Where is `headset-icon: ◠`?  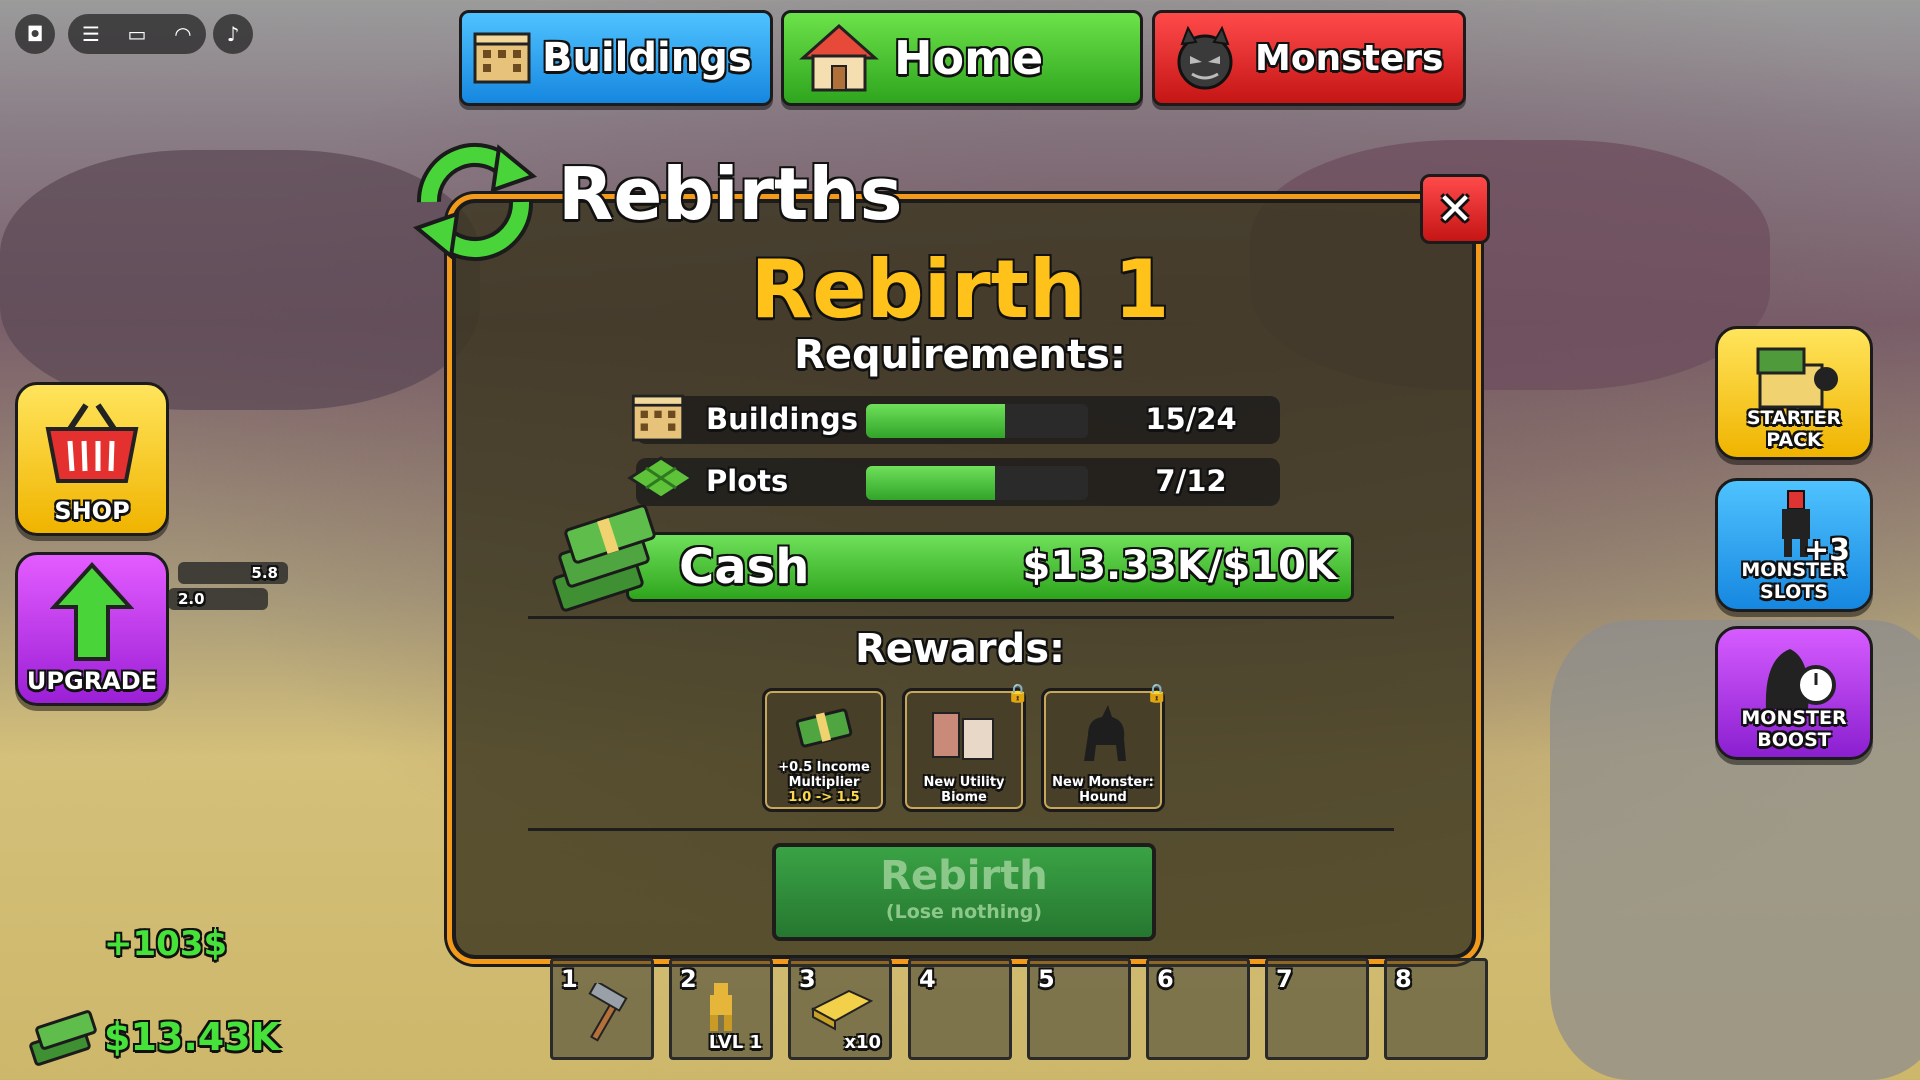
headset-icon: ◠ is located at coordinates (183, 34).